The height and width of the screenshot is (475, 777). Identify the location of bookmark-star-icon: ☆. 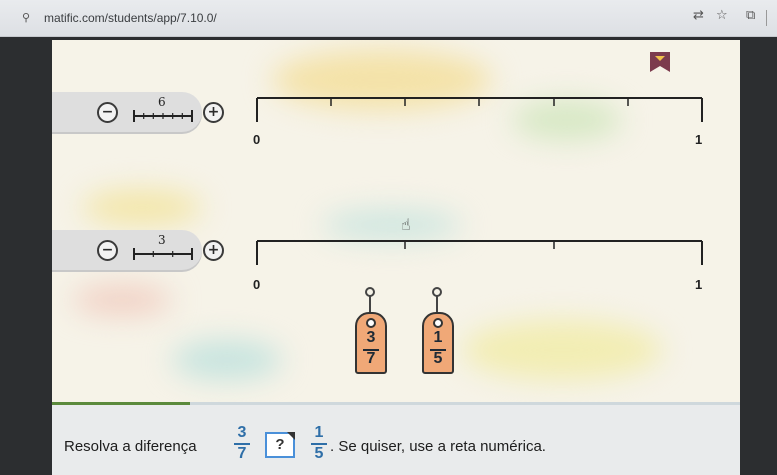
(722, 15).